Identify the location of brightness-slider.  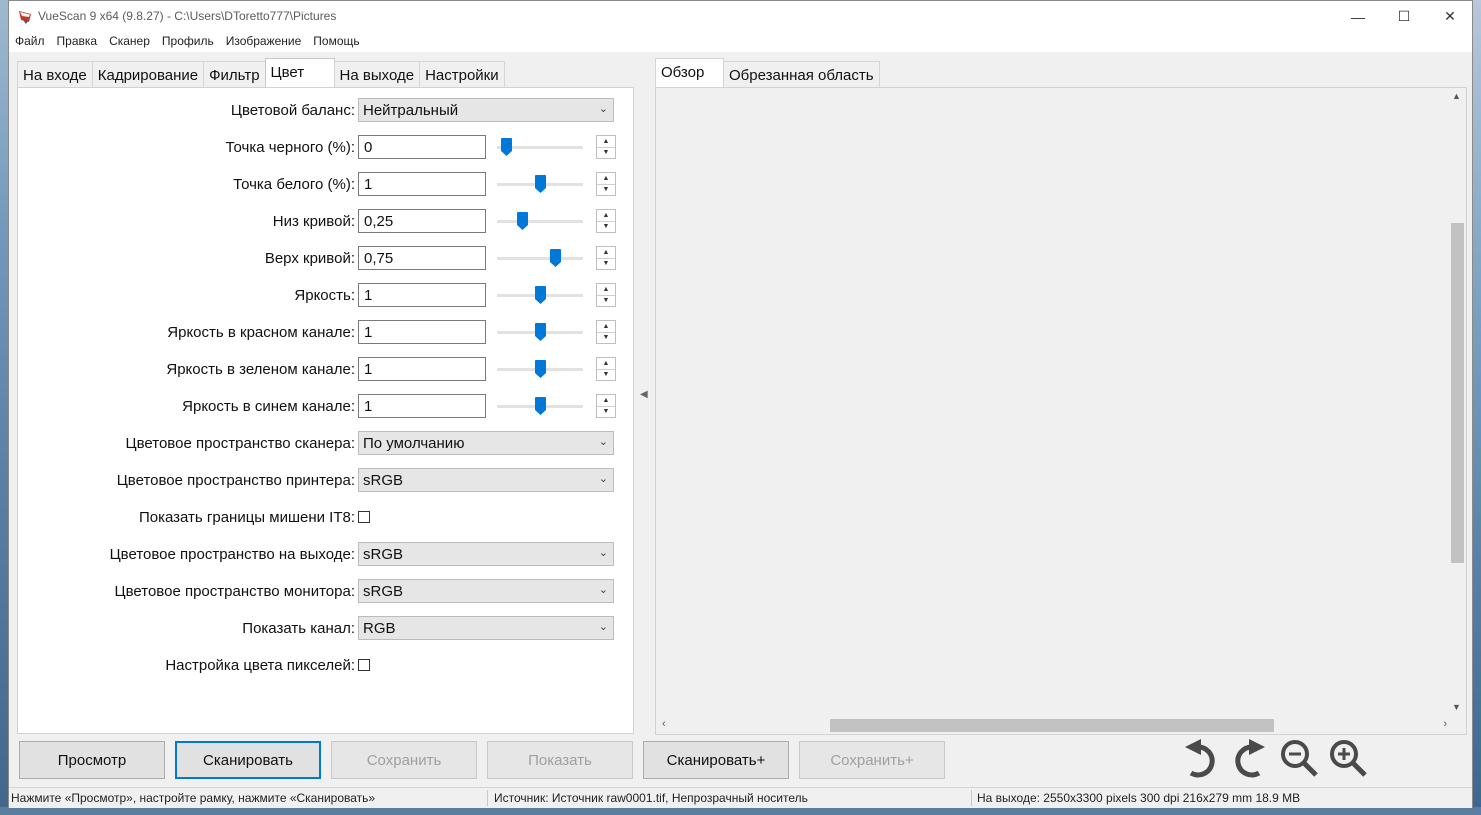
(540, 295).